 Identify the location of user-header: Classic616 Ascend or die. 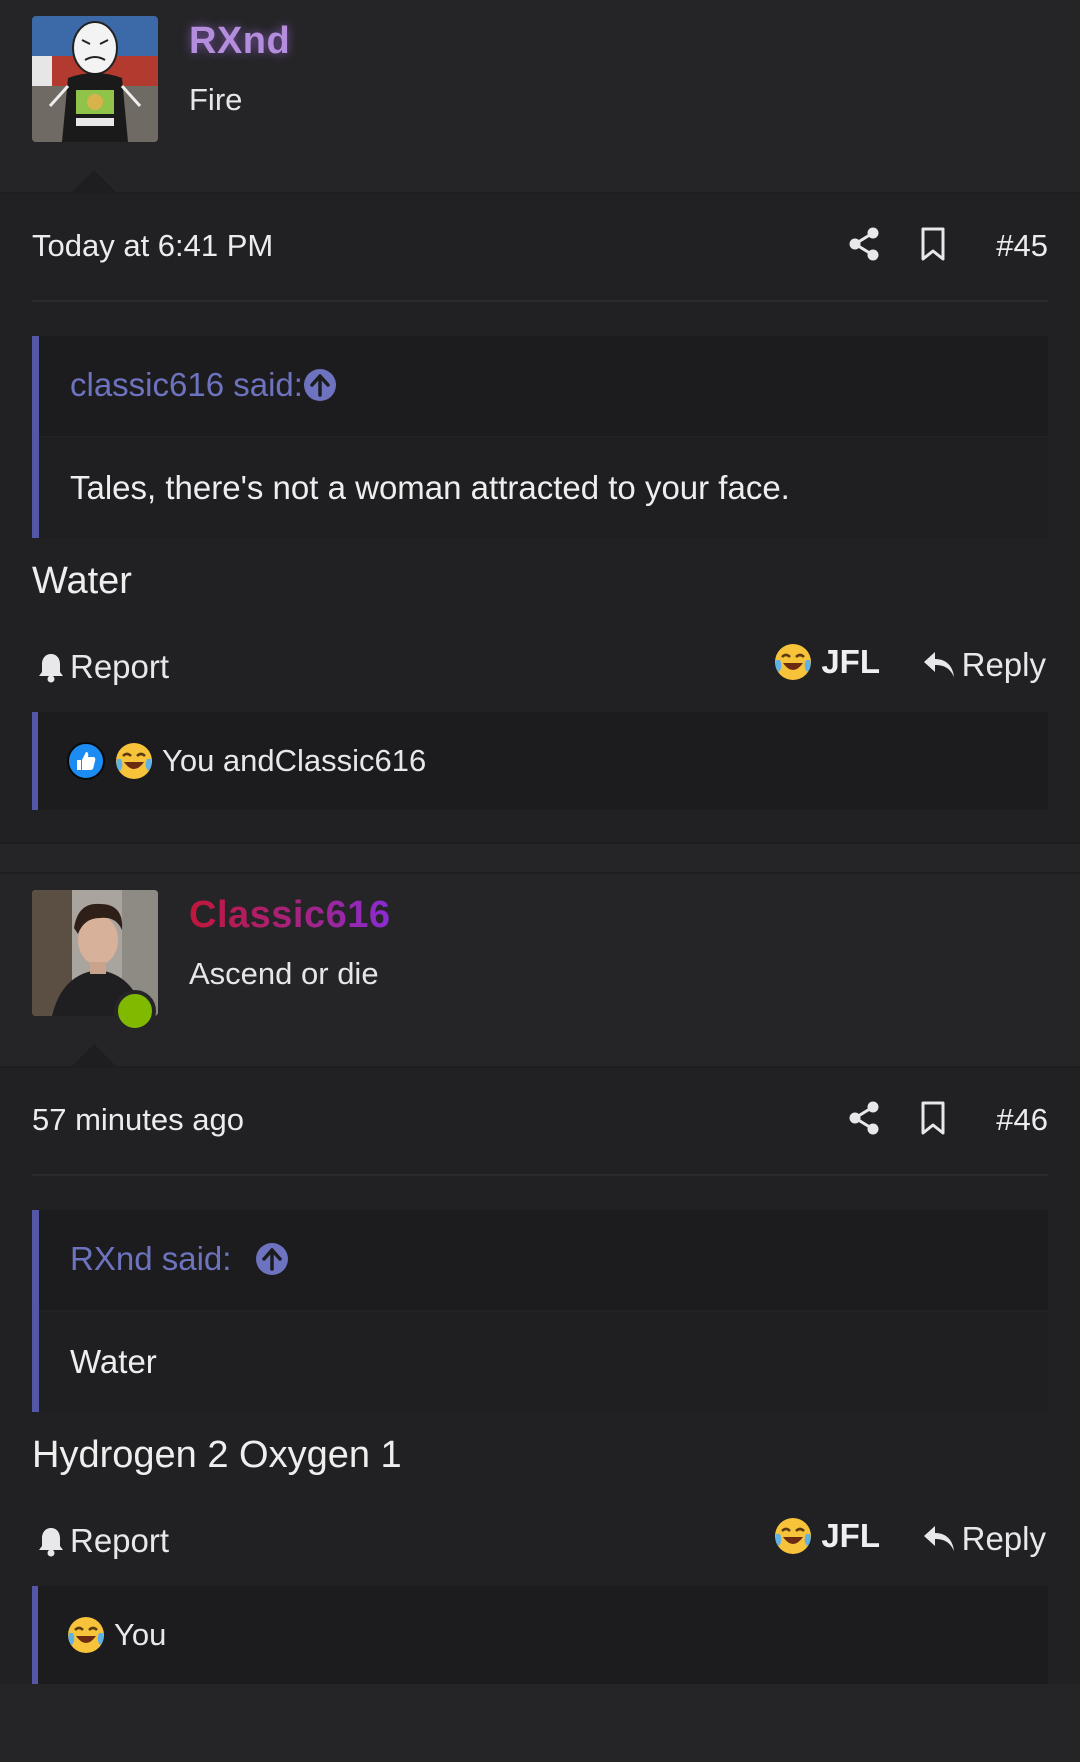
(540, 971).